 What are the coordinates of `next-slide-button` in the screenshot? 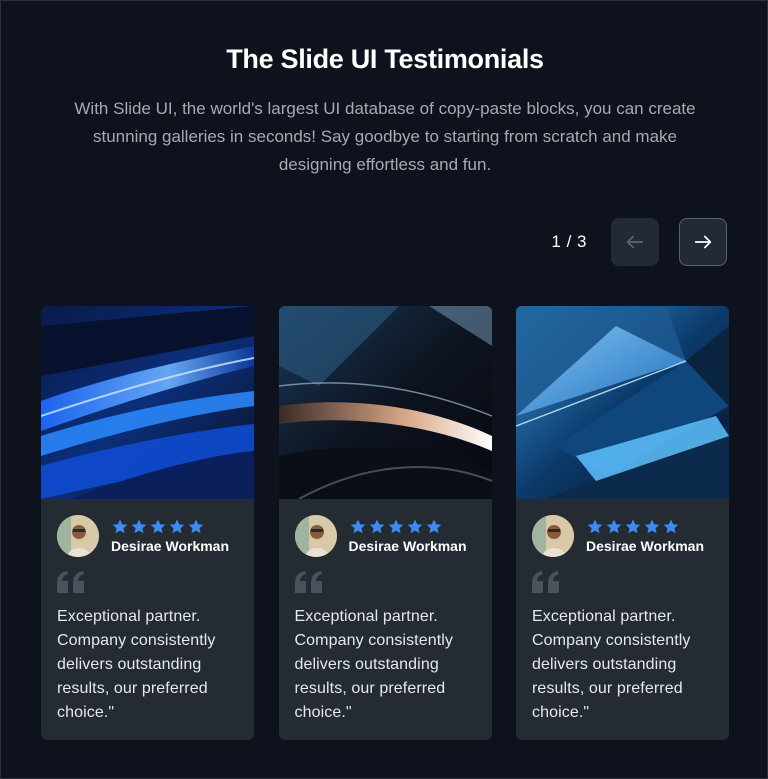 It's located at (703, 242).